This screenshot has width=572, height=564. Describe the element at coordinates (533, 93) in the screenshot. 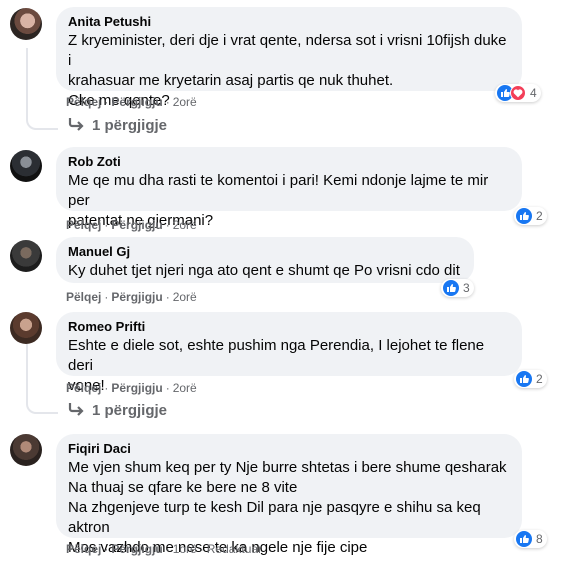

I see `reaction-count: 4` at that location.